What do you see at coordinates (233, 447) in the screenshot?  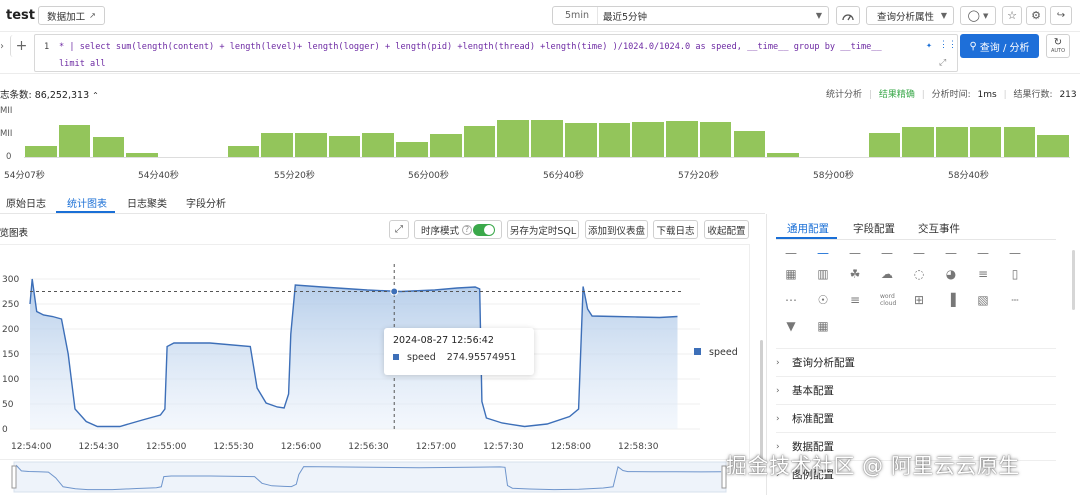 I see `x-tick-label: 12:55:30` at bounding box center [233, 447].